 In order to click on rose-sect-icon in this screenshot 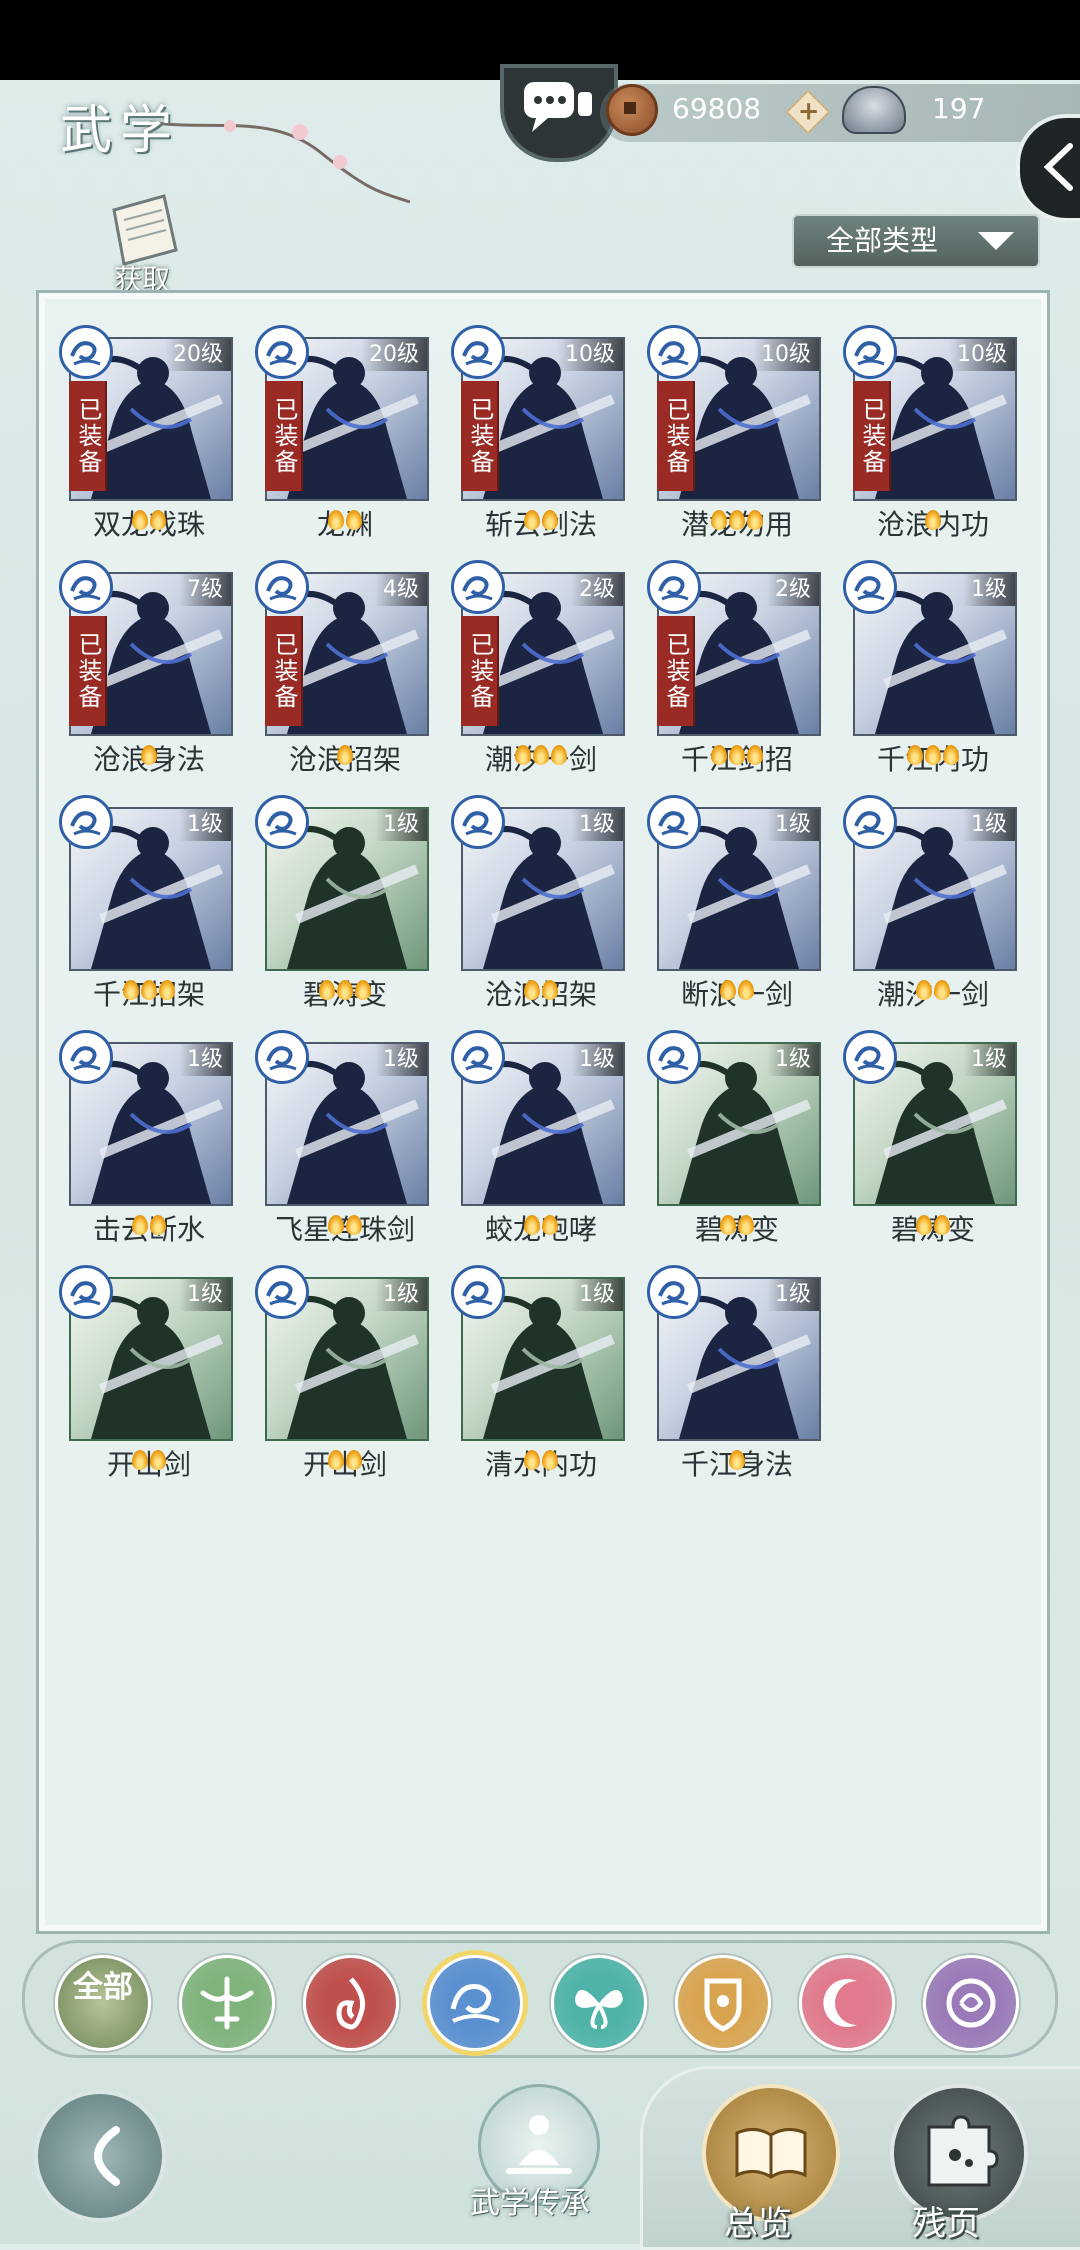, I will do `click(971, 2003)`.